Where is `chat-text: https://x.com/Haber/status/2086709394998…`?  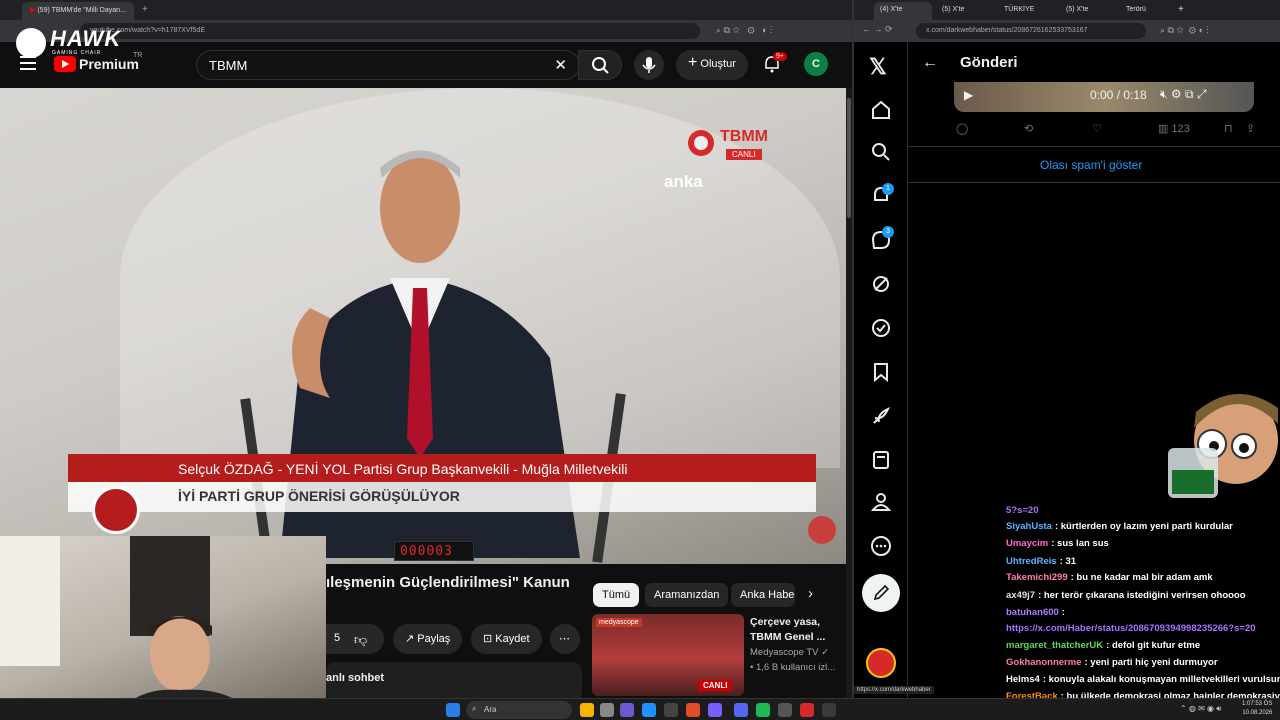 chat-text: https://x.com/Haber/status/2086709394998… is located at coordinates (1131, 628).